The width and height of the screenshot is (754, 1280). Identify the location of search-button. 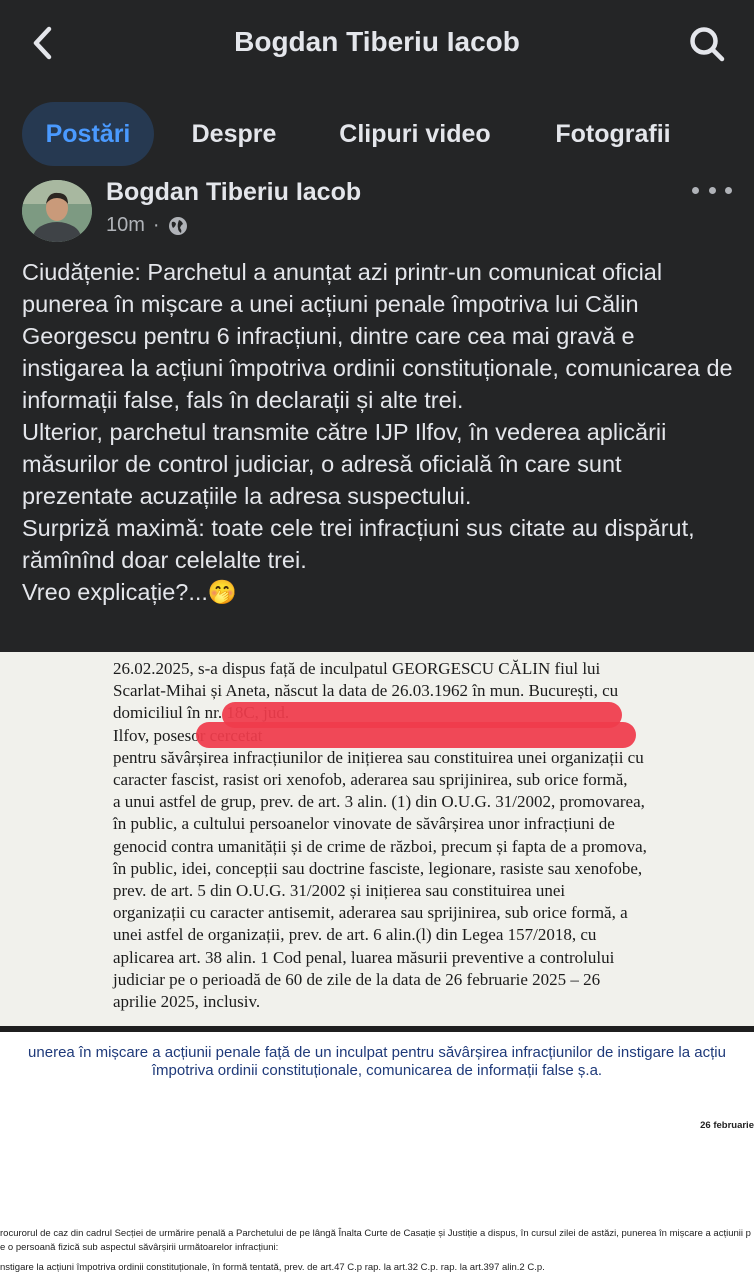
(707, 44).